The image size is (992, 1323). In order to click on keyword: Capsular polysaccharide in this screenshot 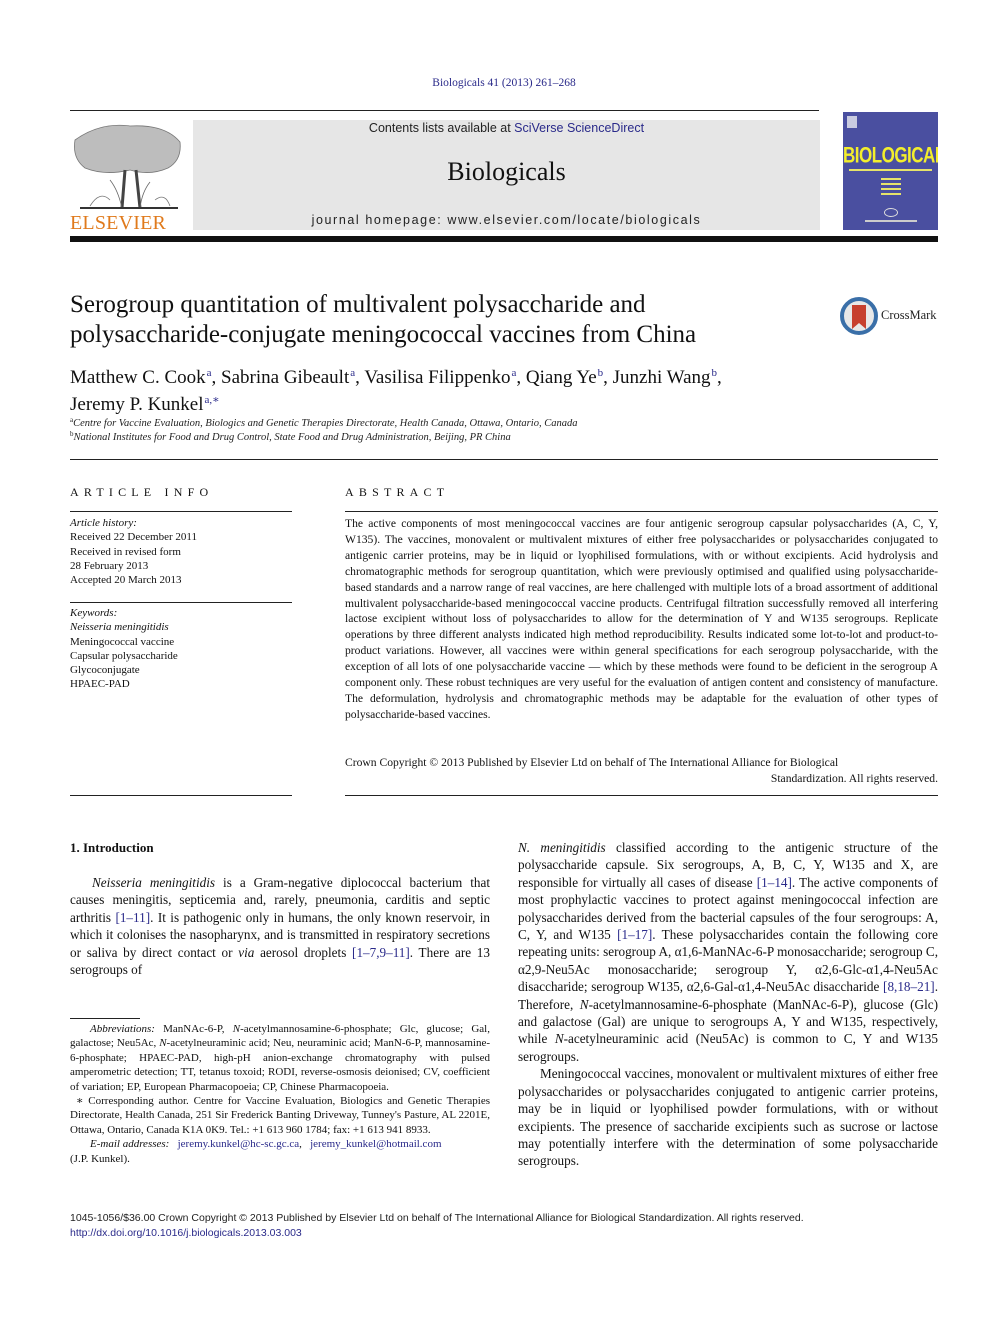, I will do `click(124, 655)`.